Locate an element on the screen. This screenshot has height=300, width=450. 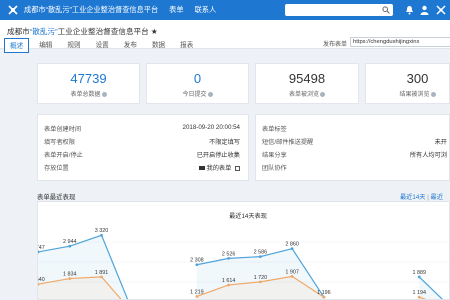
form-title-prefix: 成都市 is located at coordinates (18, 31).